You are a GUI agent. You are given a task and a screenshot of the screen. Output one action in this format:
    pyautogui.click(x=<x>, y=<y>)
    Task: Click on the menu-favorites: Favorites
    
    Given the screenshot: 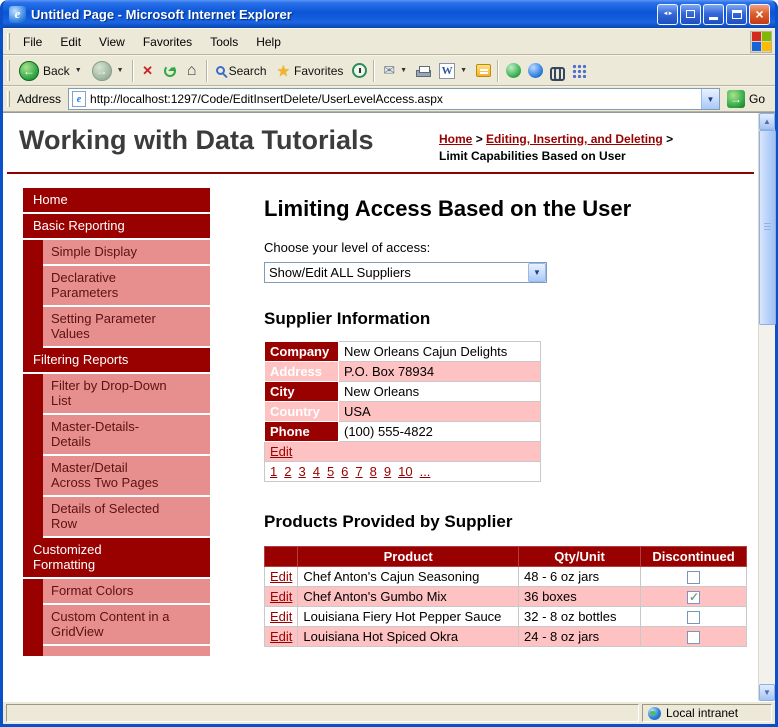 What is the action you would take?
    pyautogui.click(x=167, y=42)
    